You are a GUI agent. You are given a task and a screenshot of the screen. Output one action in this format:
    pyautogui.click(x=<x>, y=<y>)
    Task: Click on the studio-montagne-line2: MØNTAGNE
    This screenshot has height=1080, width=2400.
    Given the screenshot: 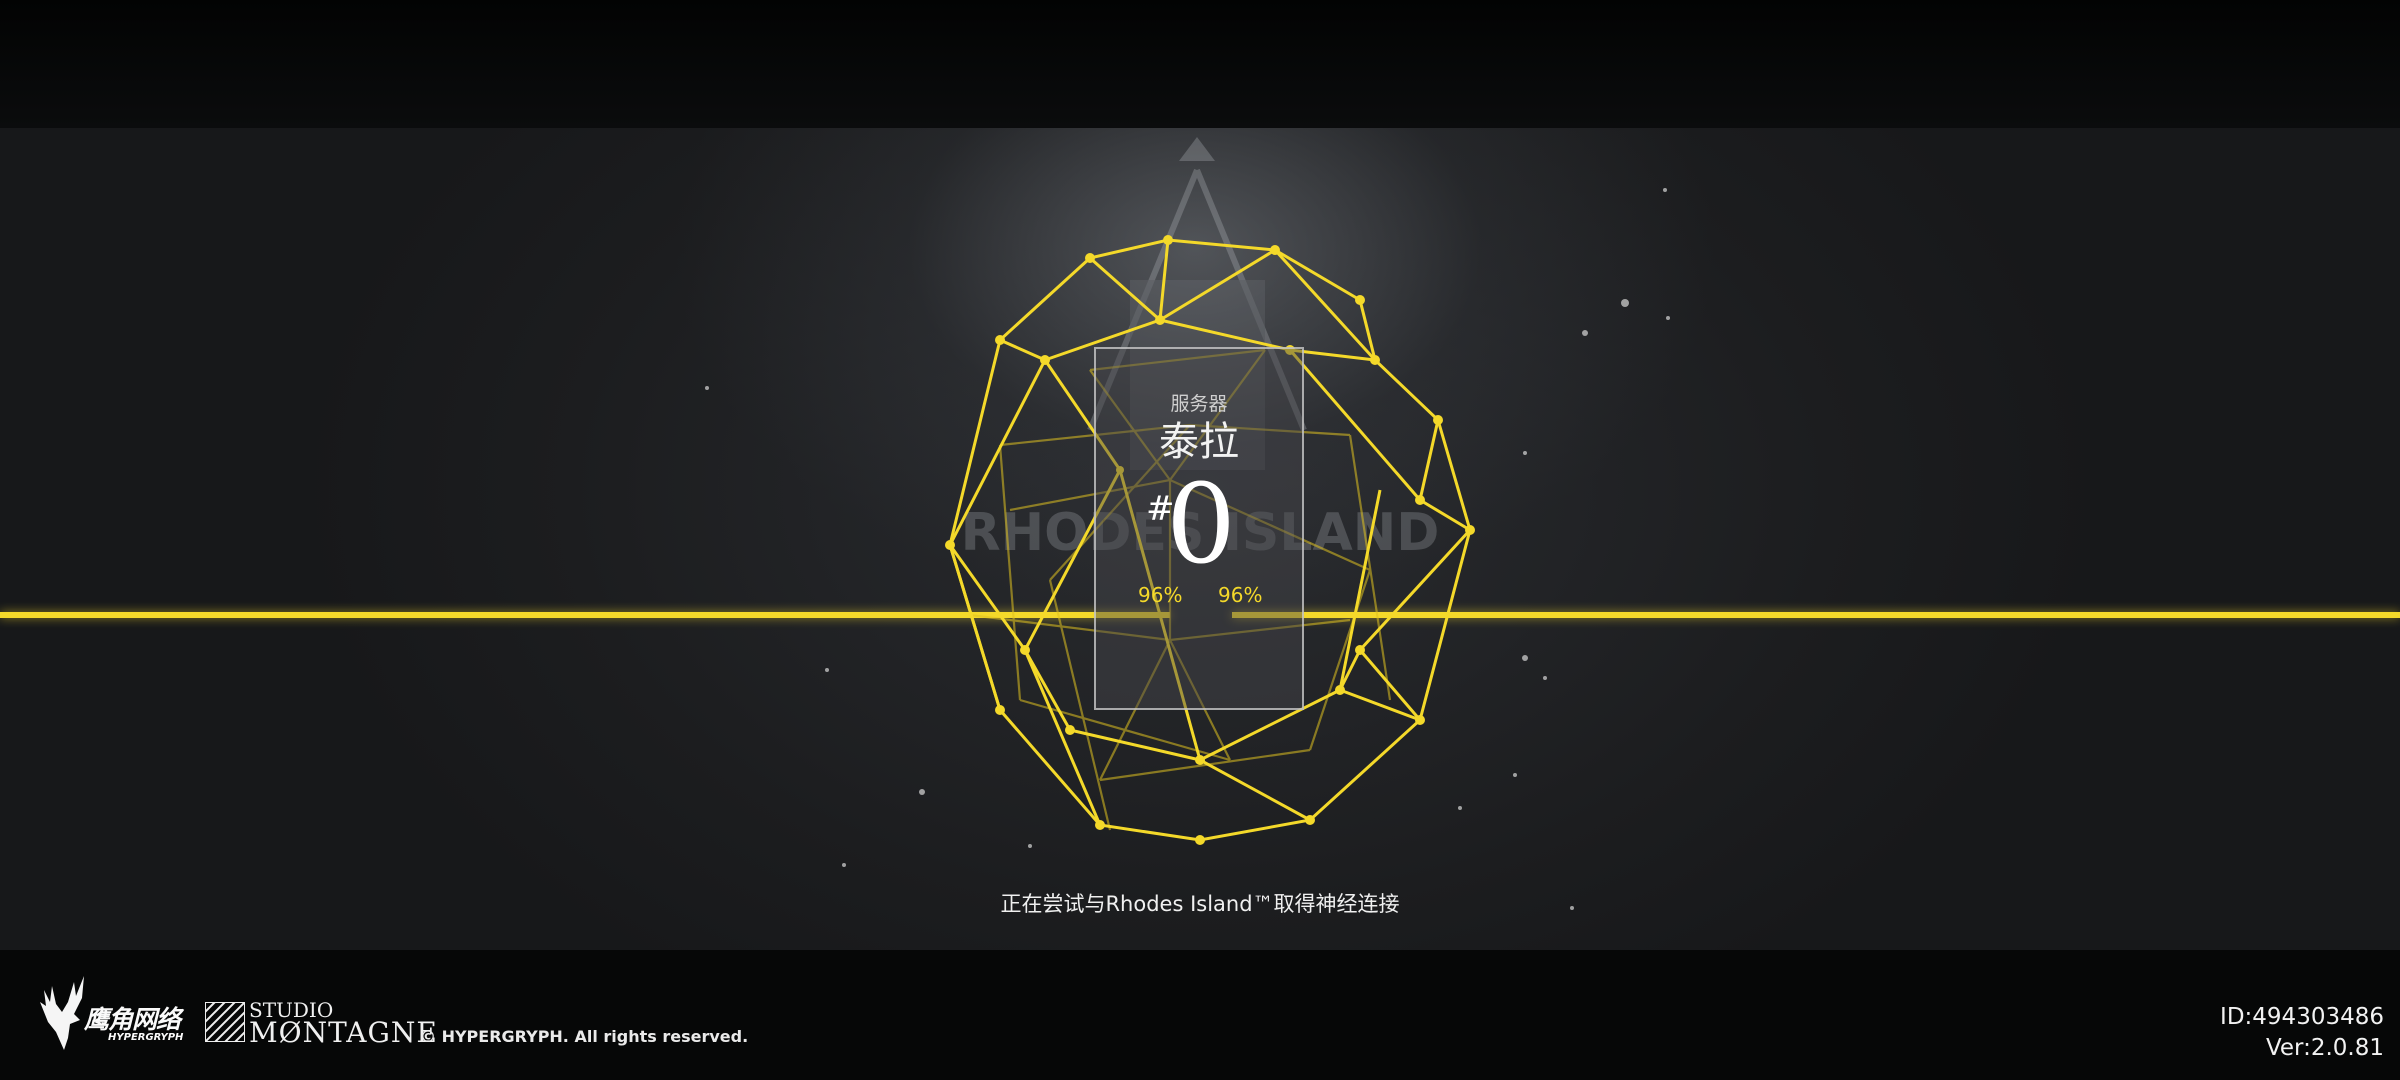 What is the action you would take?
    pyautogui.click(x=343, y=1032)
    